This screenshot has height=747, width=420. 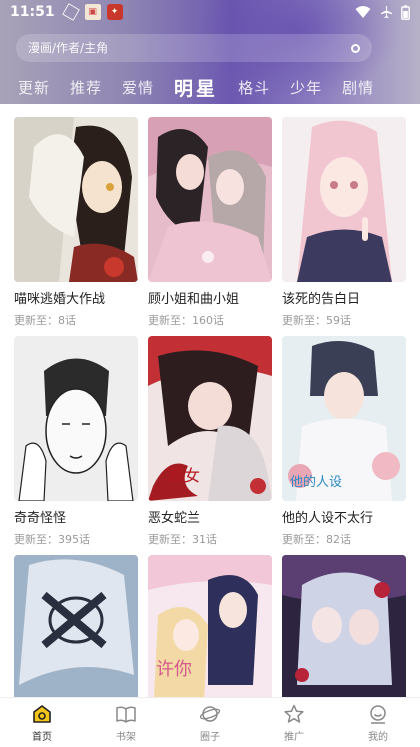 What do you see at coordinates (378, 714) in the screenshot?
I see `profile-icon` at bounding box center [378, 714].